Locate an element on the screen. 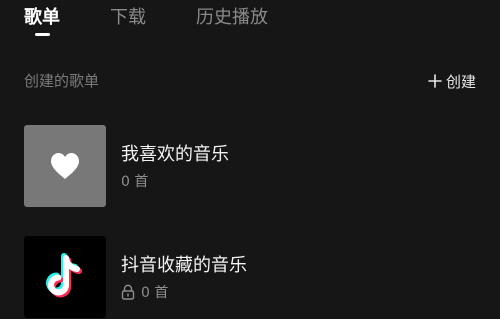 This screenshot has height=319, width=500. create-playlist-button: 创建 is located at coordinates (452, 81).